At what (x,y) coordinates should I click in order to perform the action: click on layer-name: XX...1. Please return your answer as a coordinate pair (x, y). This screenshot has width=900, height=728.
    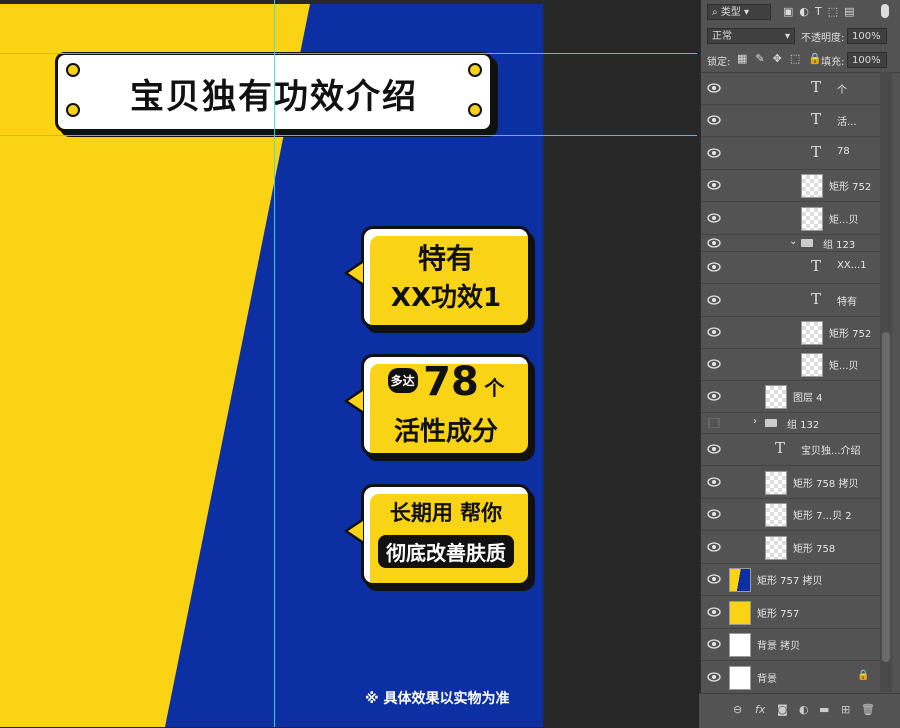
    Looking at the image, I should click on (852, 265).